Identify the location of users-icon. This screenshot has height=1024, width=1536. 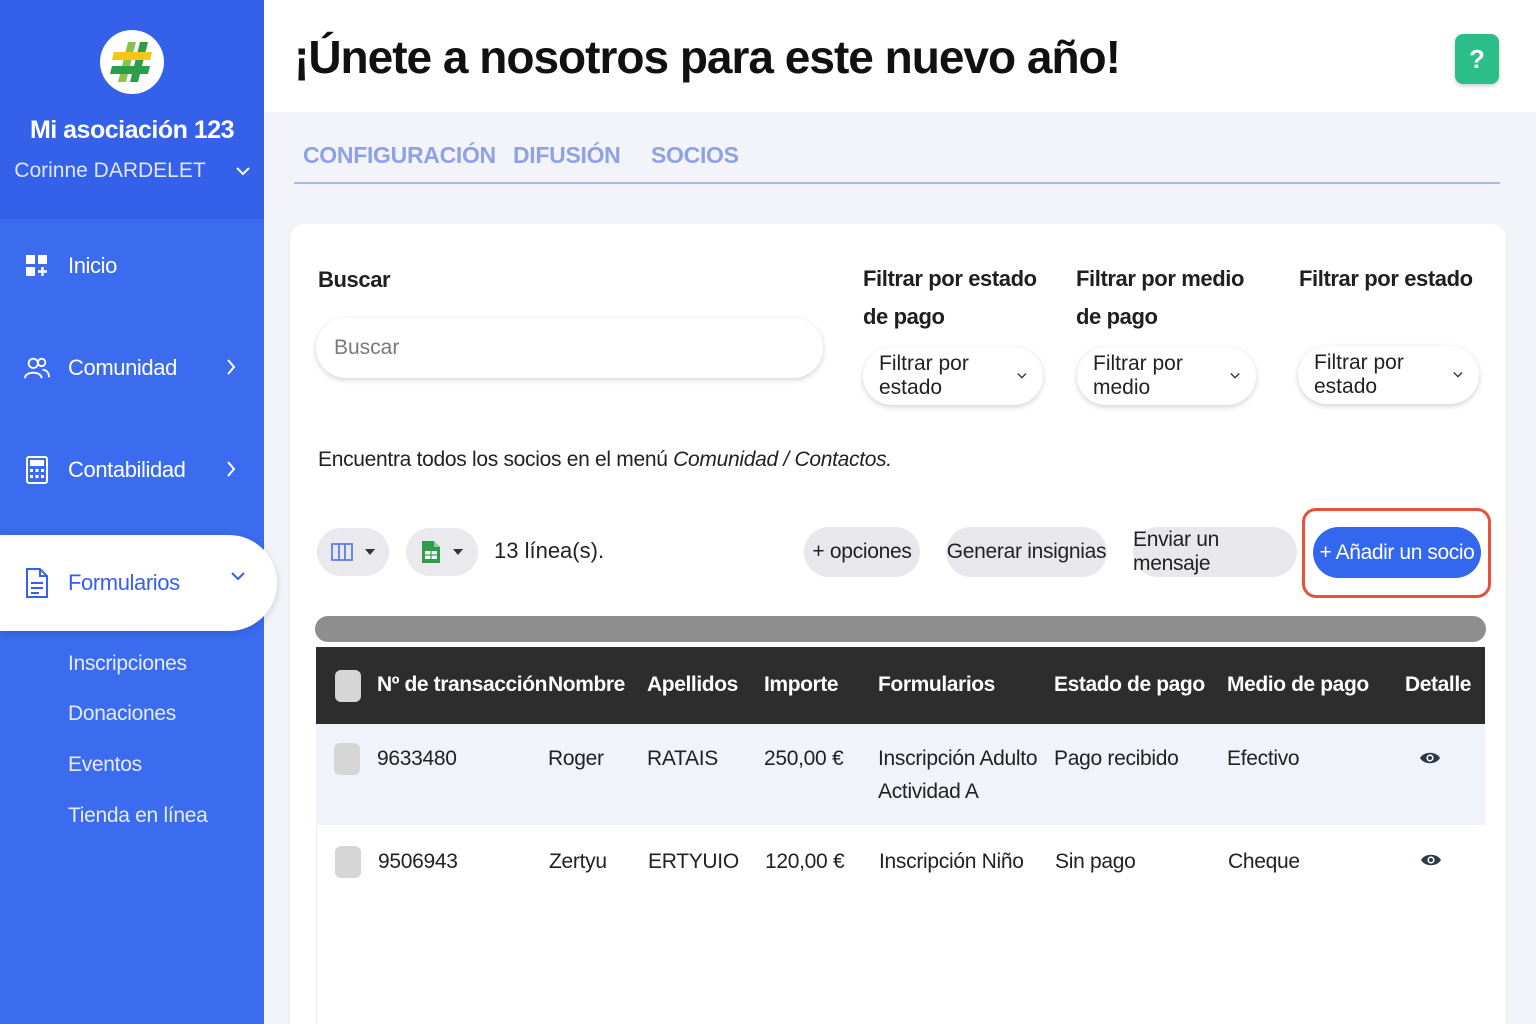
(37, 368).